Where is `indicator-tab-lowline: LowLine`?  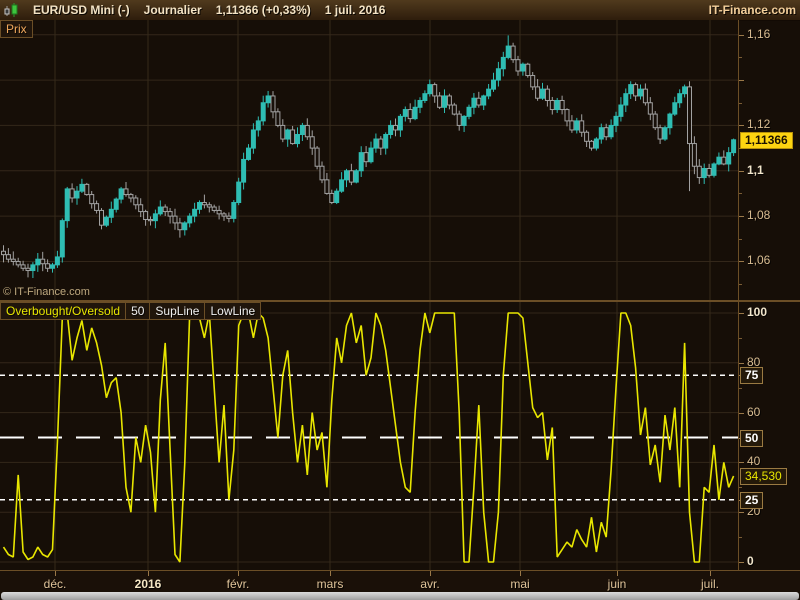 indicator-tab-lowline: LowLine is located at coordinates (233, 311).